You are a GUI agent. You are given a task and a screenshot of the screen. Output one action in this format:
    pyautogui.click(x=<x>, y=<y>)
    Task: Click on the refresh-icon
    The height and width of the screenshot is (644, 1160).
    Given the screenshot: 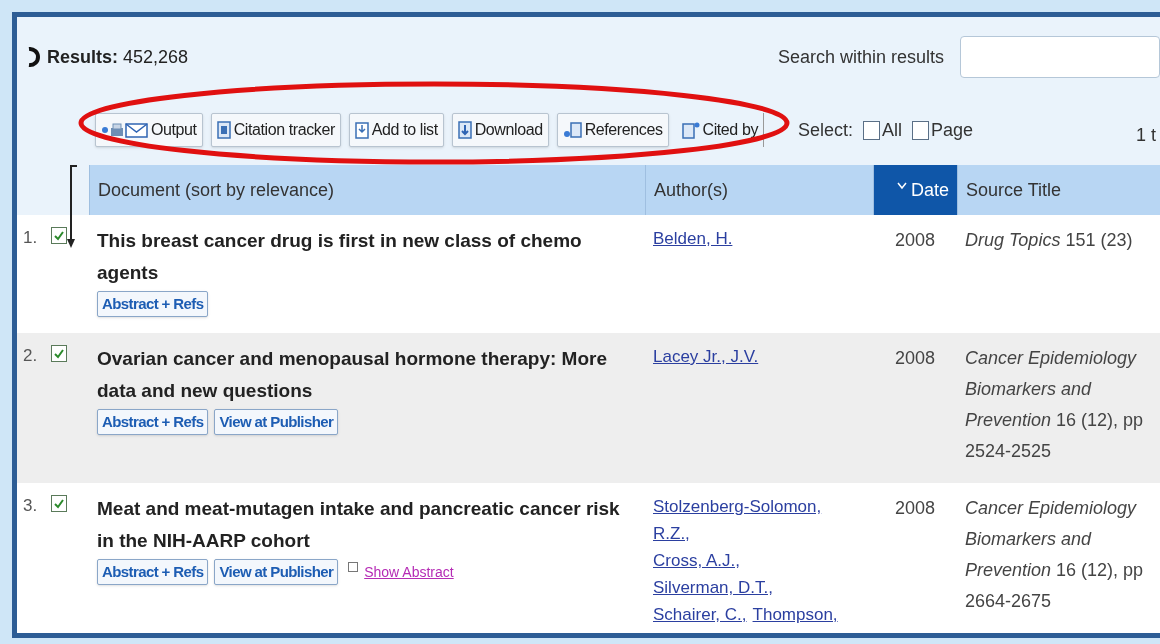 What is the action you would take?
    pyautogui.click(x=34, y=57)
    